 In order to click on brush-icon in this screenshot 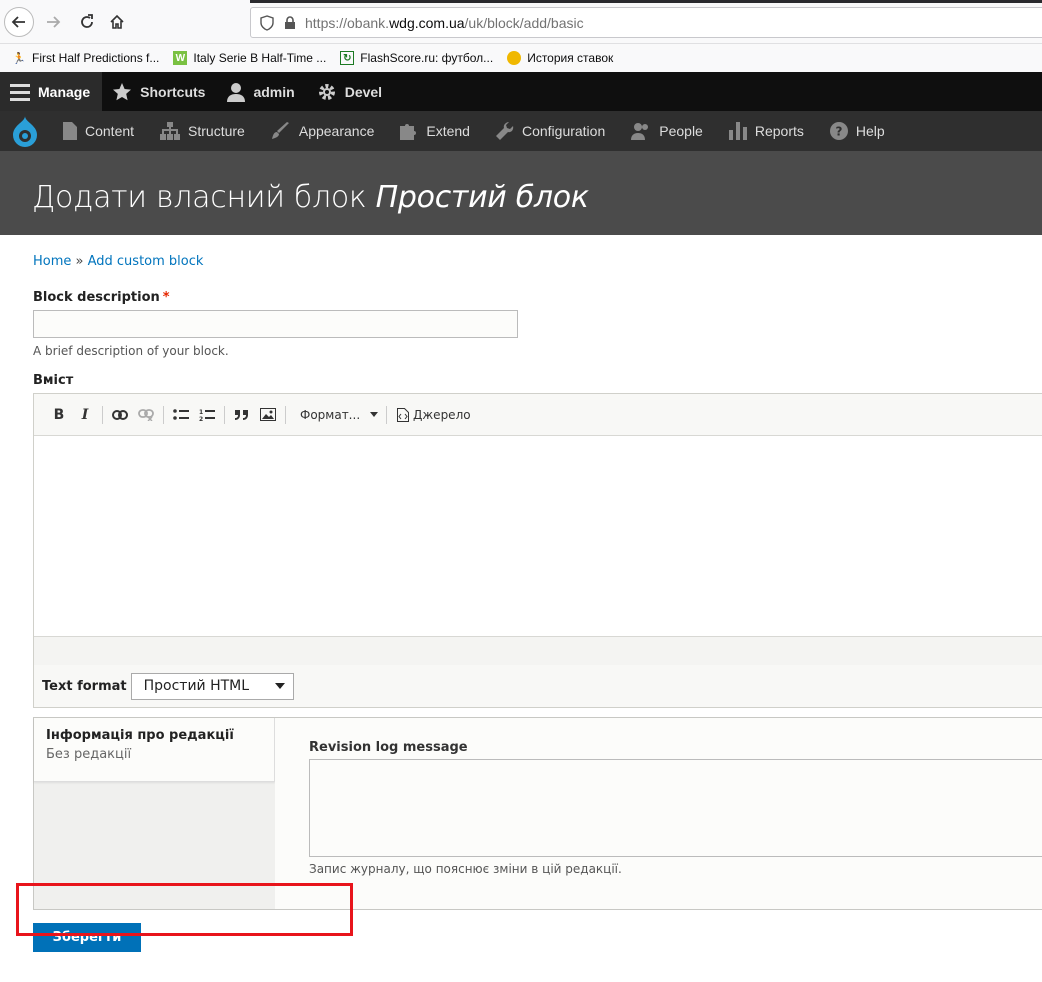, I will do `click(280, 130)`.